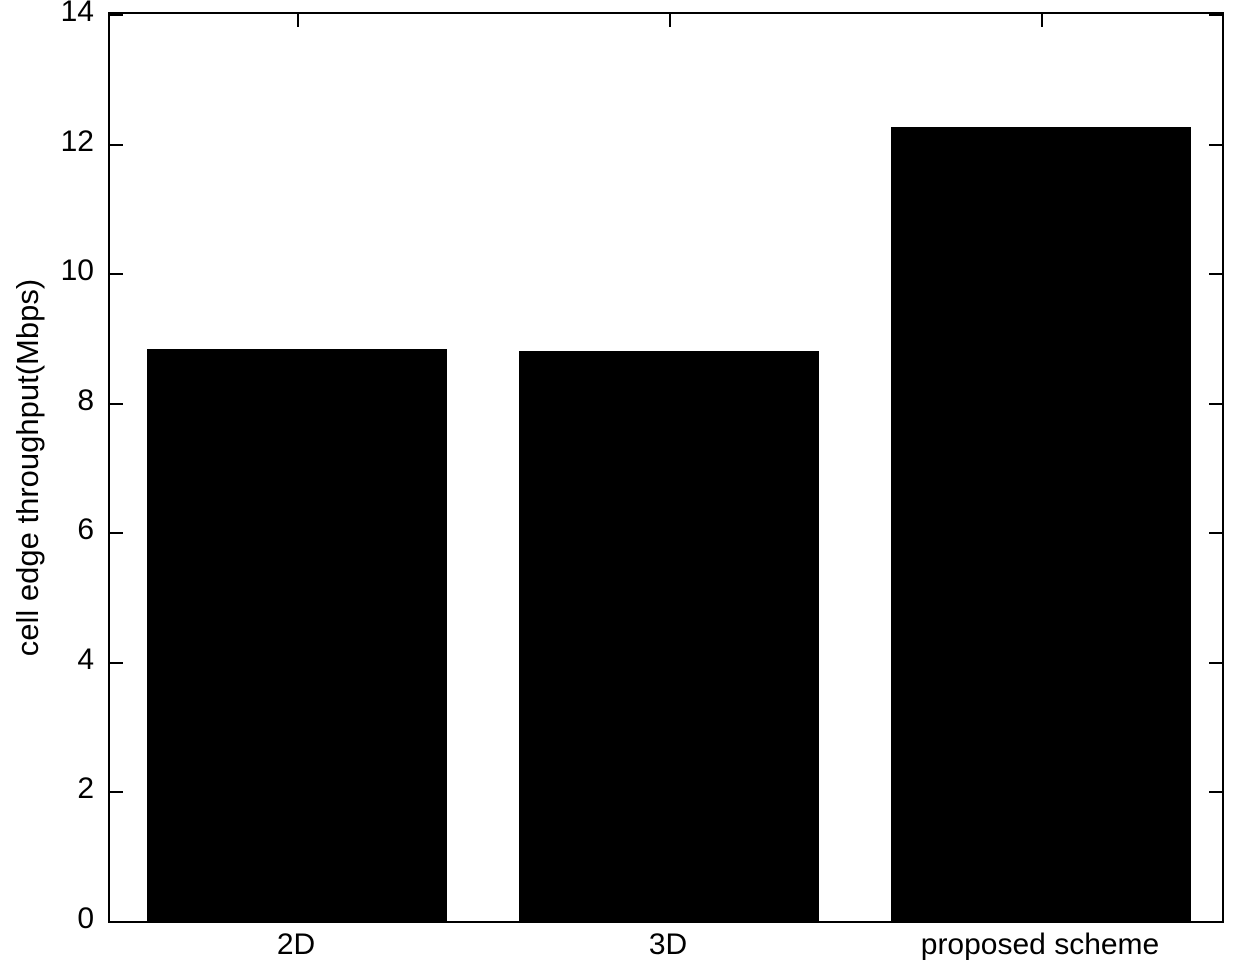 Image resolution: width=1240 pixels, height=977 pixels. Describe the element at coordinates (85, 659) in the screenshot. I see `y-tick-label-4: 4` at that location.